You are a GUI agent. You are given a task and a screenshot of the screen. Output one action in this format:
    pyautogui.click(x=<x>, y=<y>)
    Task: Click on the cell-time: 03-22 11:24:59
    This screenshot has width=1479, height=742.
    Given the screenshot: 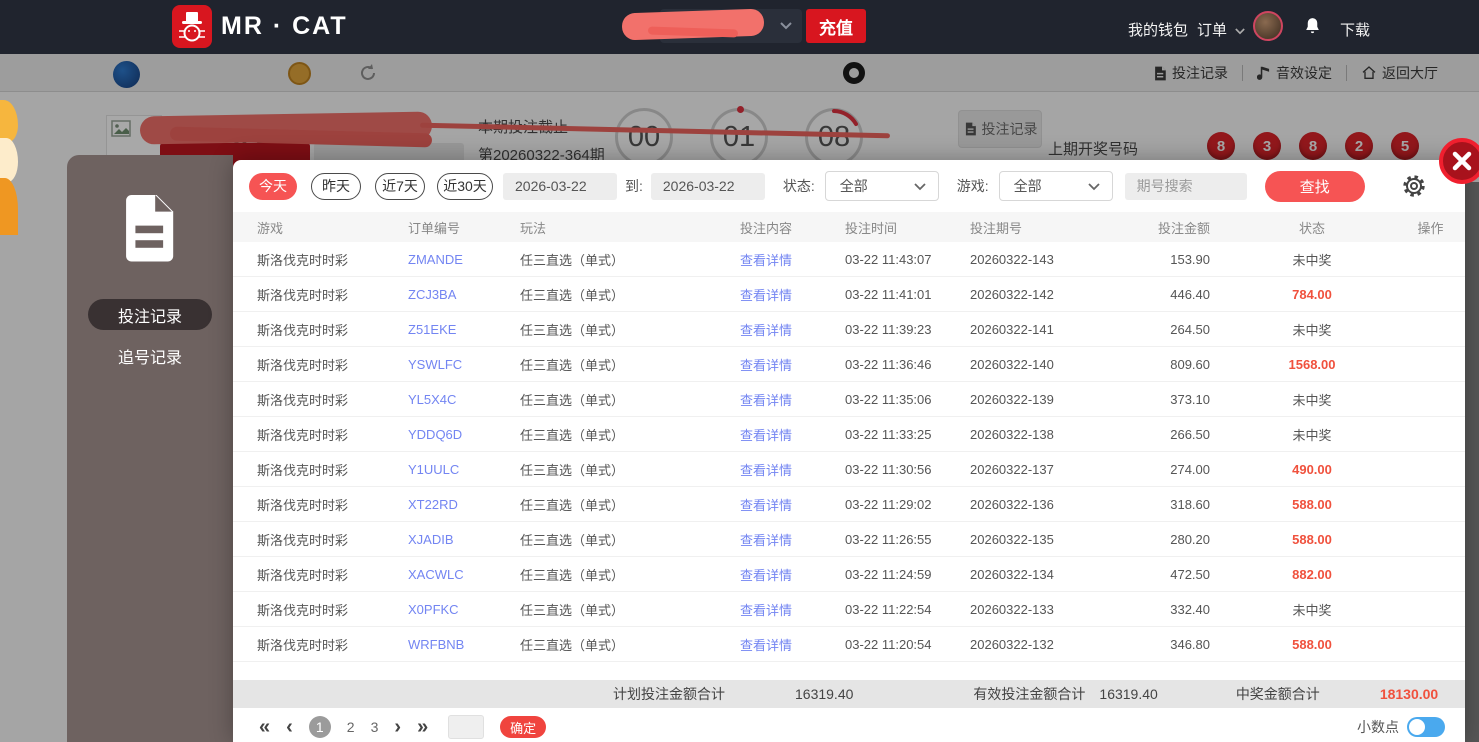 What is the action you would take?
    pyautogui.click(x=888, y=574)
    